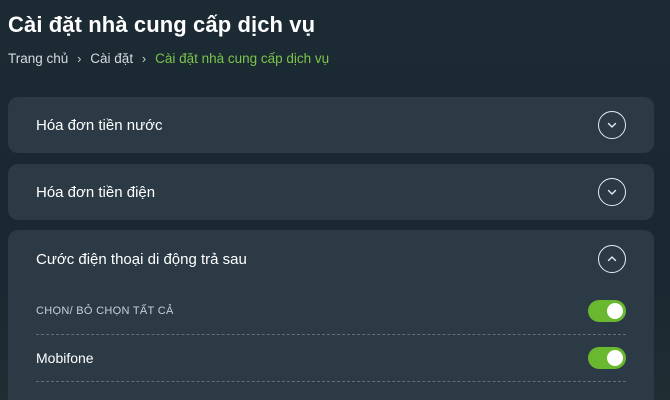  I want to click on breadcrumb-home: Trang chủ, so click(38, 58).